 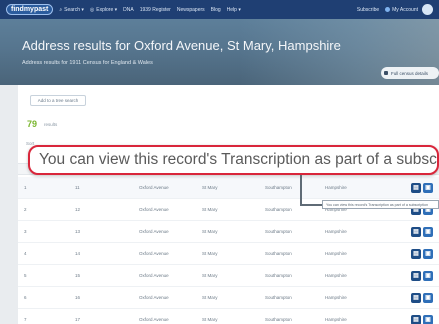 What do you see at coordinates (25, 209) in the screenshot?
I see `schedule-cell: 2` at bounding box center [25, 209].